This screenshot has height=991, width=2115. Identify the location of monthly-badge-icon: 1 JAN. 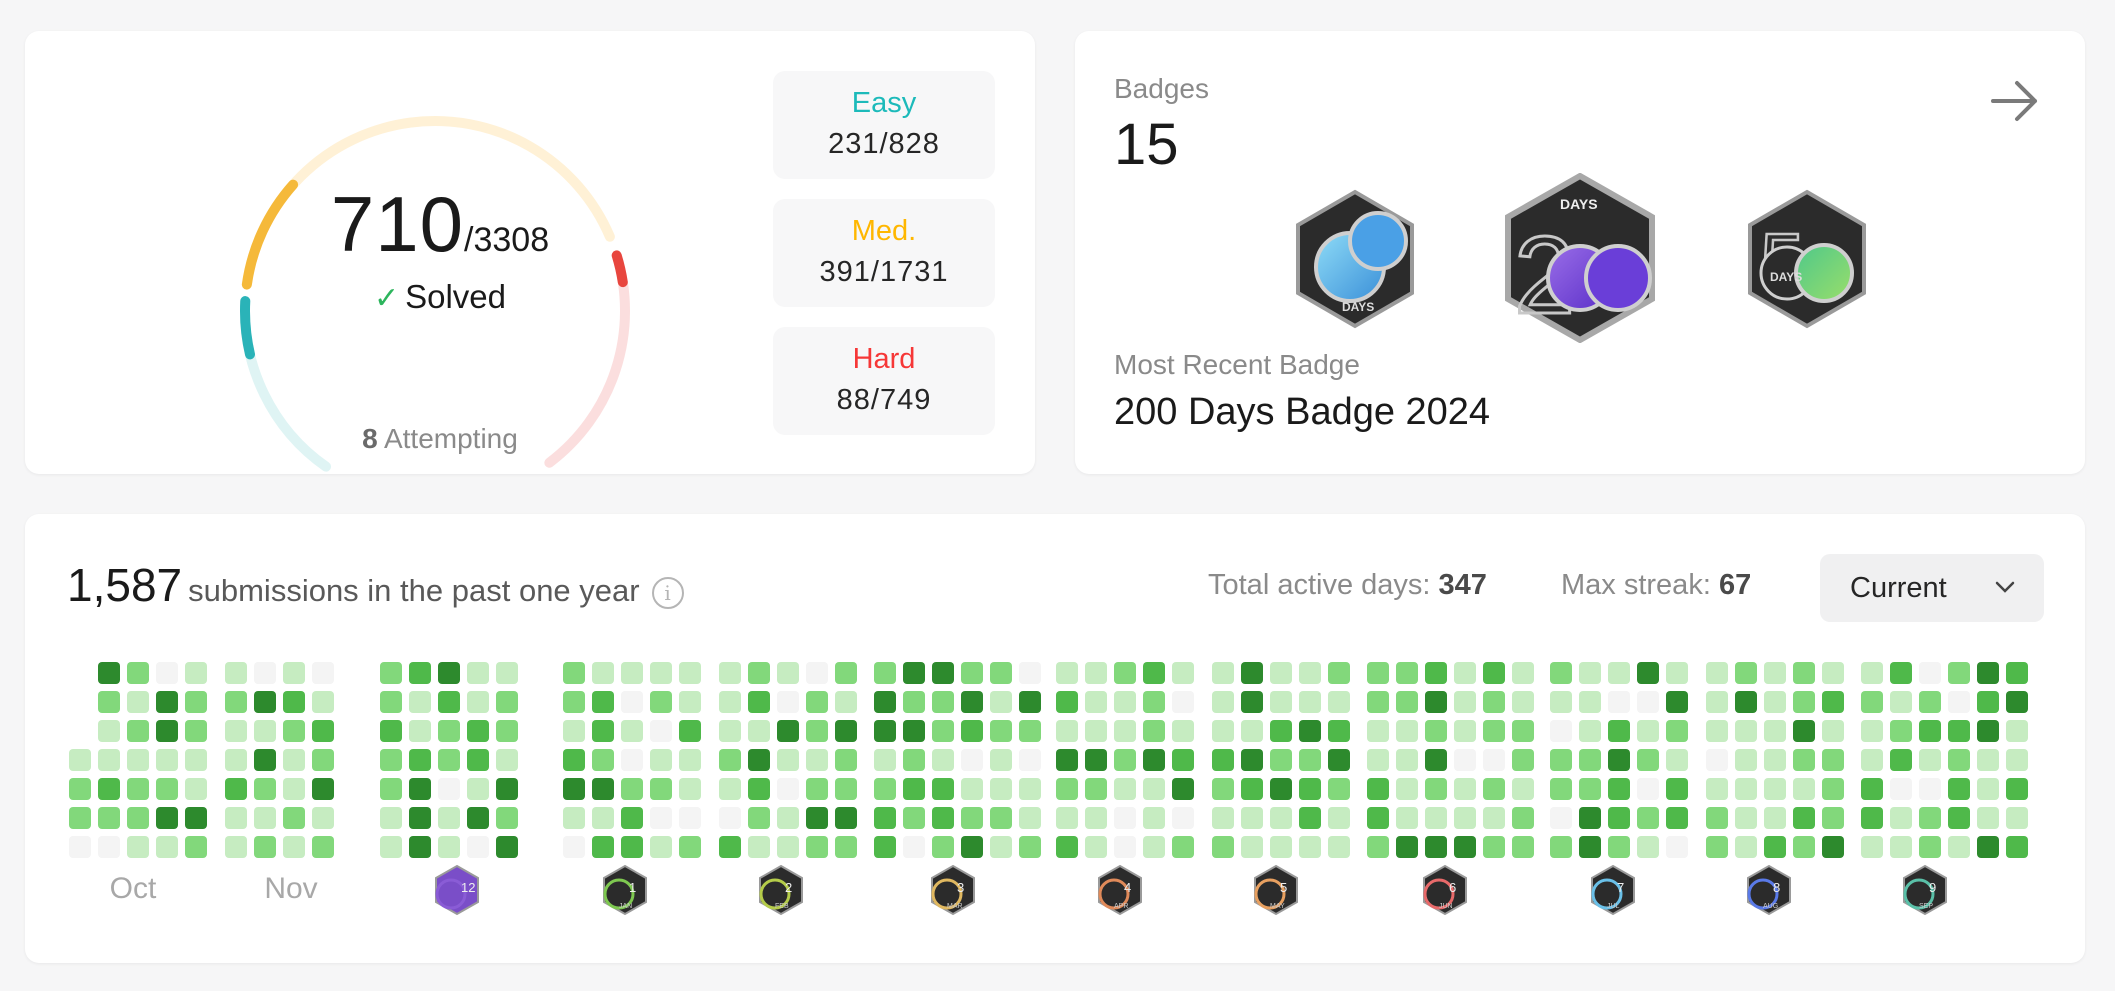
(625, 890).